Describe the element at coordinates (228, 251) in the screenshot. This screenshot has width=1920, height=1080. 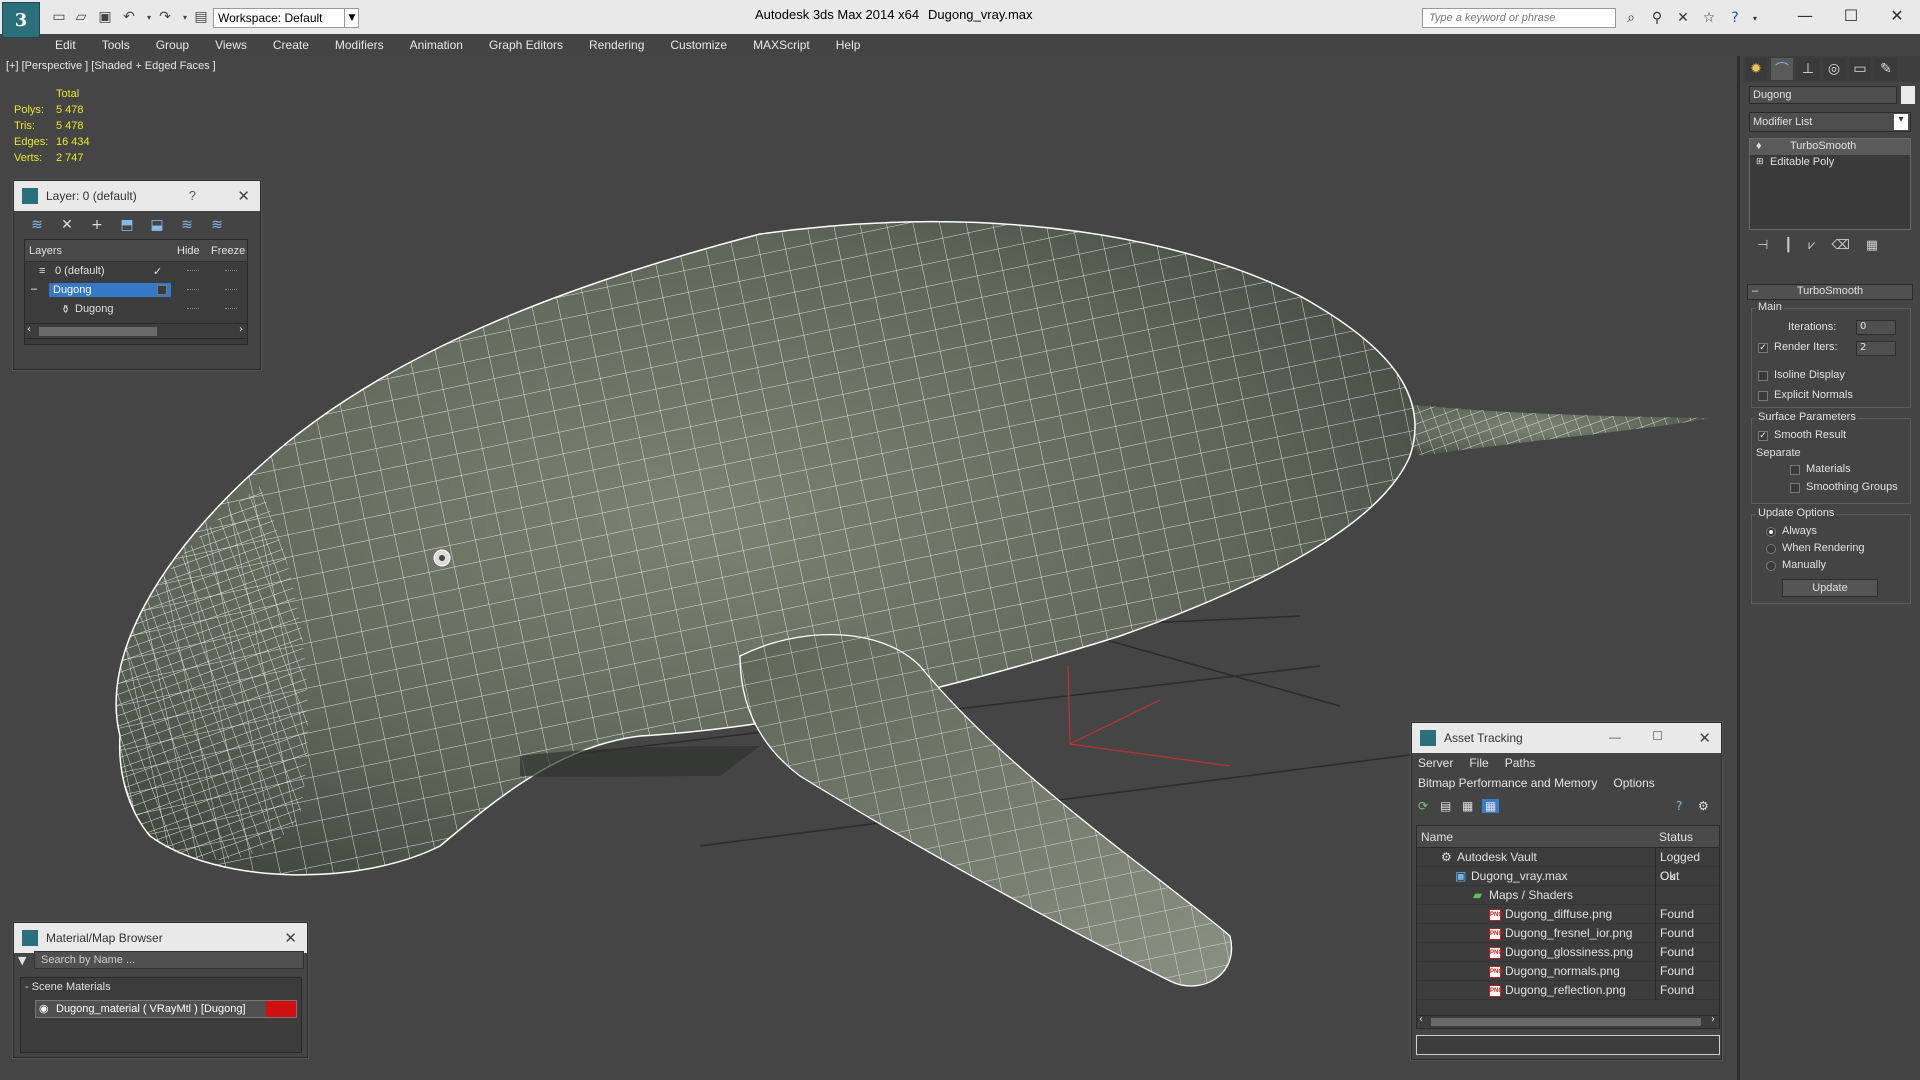
I see `column-freeze: Freeze` at that location.